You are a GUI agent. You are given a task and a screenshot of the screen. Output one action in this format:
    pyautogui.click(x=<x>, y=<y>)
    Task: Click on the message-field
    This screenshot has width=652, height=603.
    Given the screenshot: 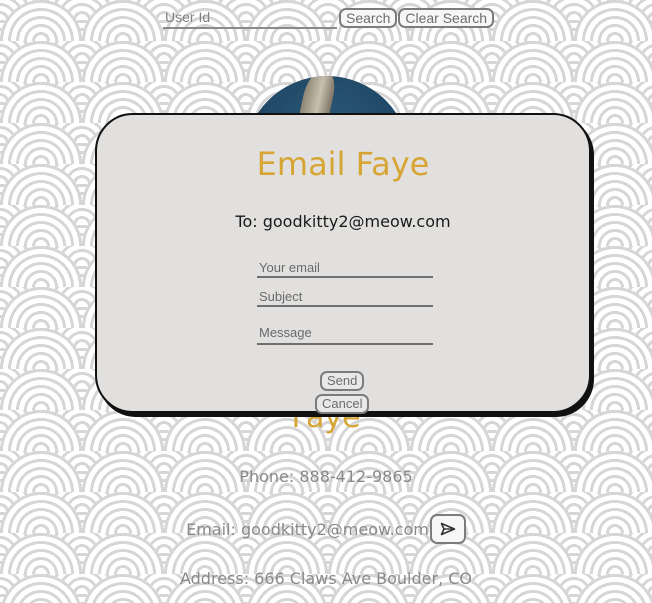 What is the action you would take?
    pyautogui.click(x=345, y=333)
    